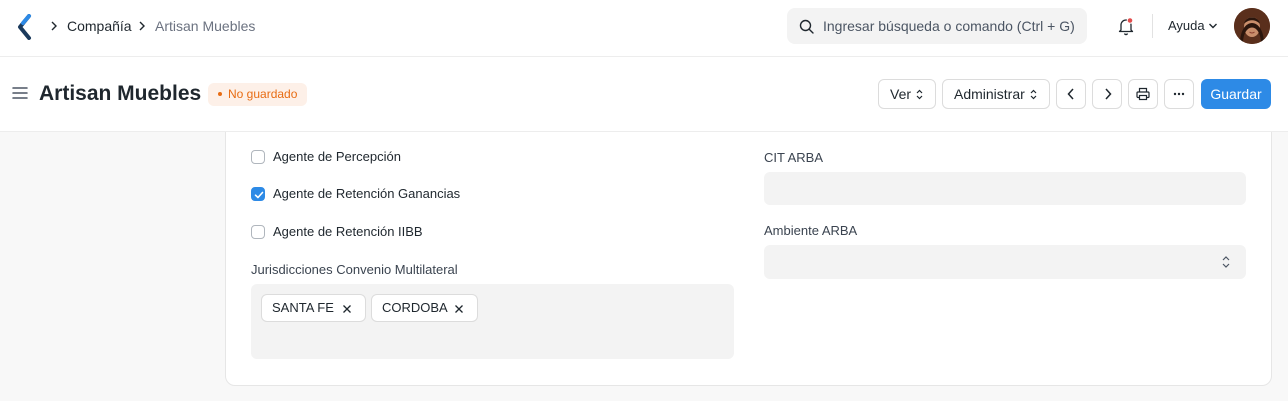 The height and width of the screenshot is (401, 1288). What do you see at coordinates (348, 231) in the screenshot?
I see `checkbox-label: Agente de Retención IIBB` at bounding box center [348, 231].